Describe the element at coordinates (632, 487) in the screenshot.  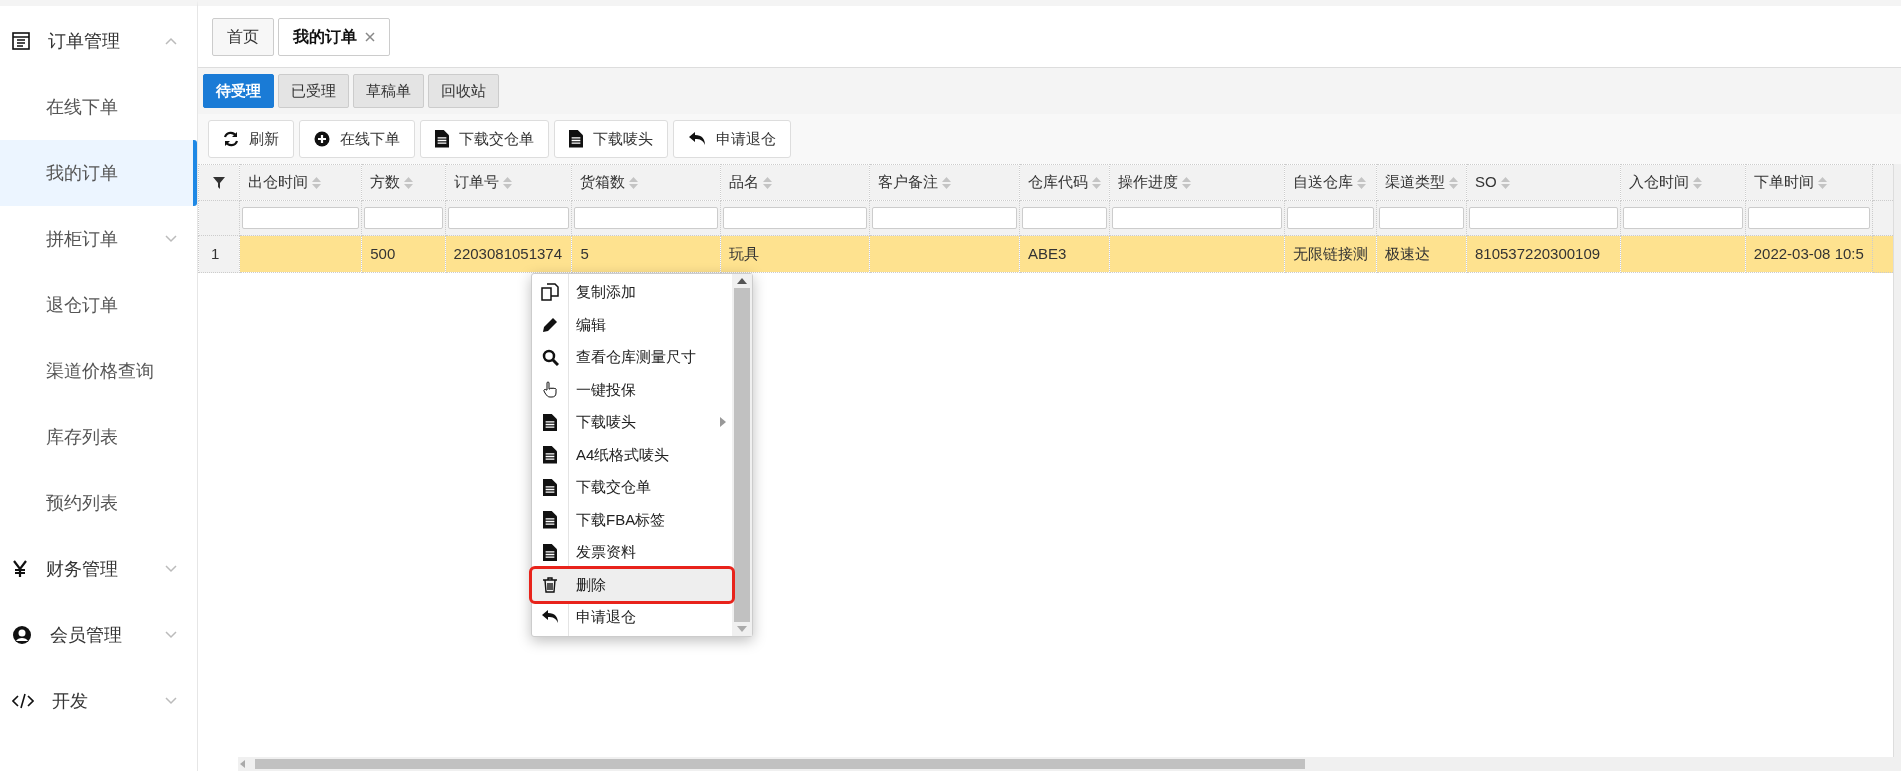
I see `menu-item: 下载交仓单` at that location.